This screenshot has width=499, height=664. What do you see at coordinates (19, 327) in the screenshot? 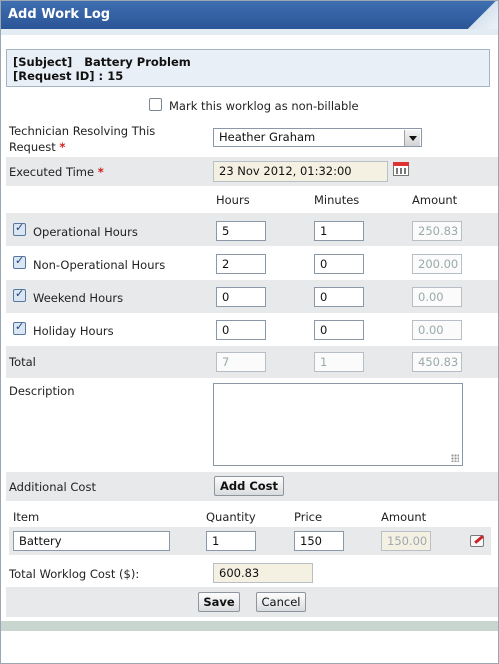
I see `holiday-hours-checkbox` at bounding box center [19, 327].